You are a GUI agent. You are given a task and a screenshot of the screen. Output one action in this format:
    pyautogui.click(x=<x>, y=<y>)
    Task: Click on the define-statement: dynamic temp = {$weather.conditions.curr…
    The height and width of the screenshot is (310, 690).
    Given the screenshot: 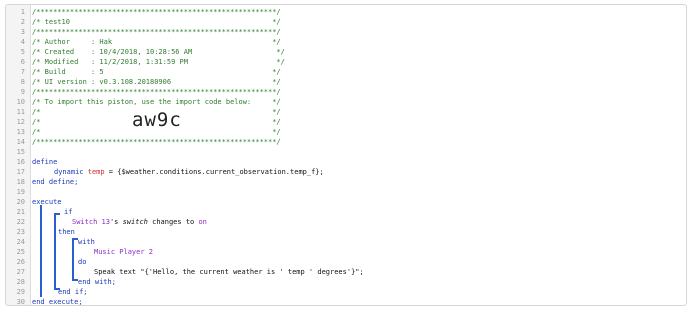 What is the action you would take?
    pyautogui.click(x=189, y=172)
    